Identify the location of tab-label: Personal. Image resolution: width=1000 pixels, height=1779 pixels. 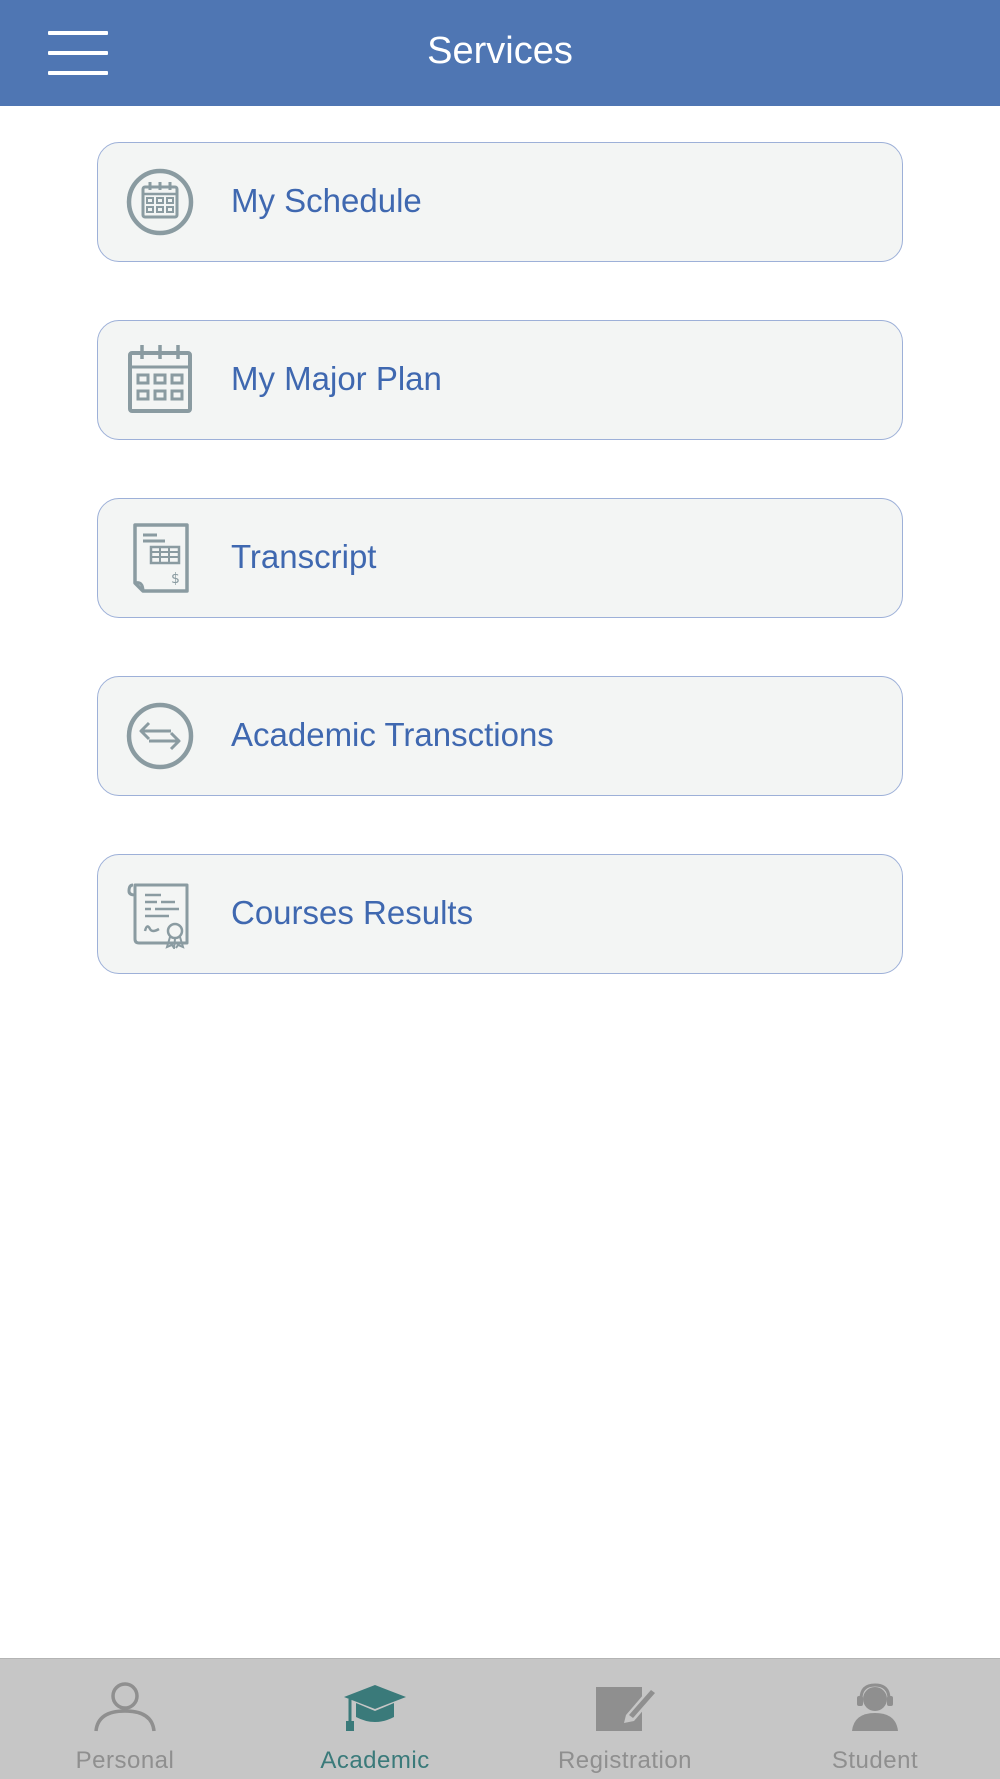
(125, 1760).